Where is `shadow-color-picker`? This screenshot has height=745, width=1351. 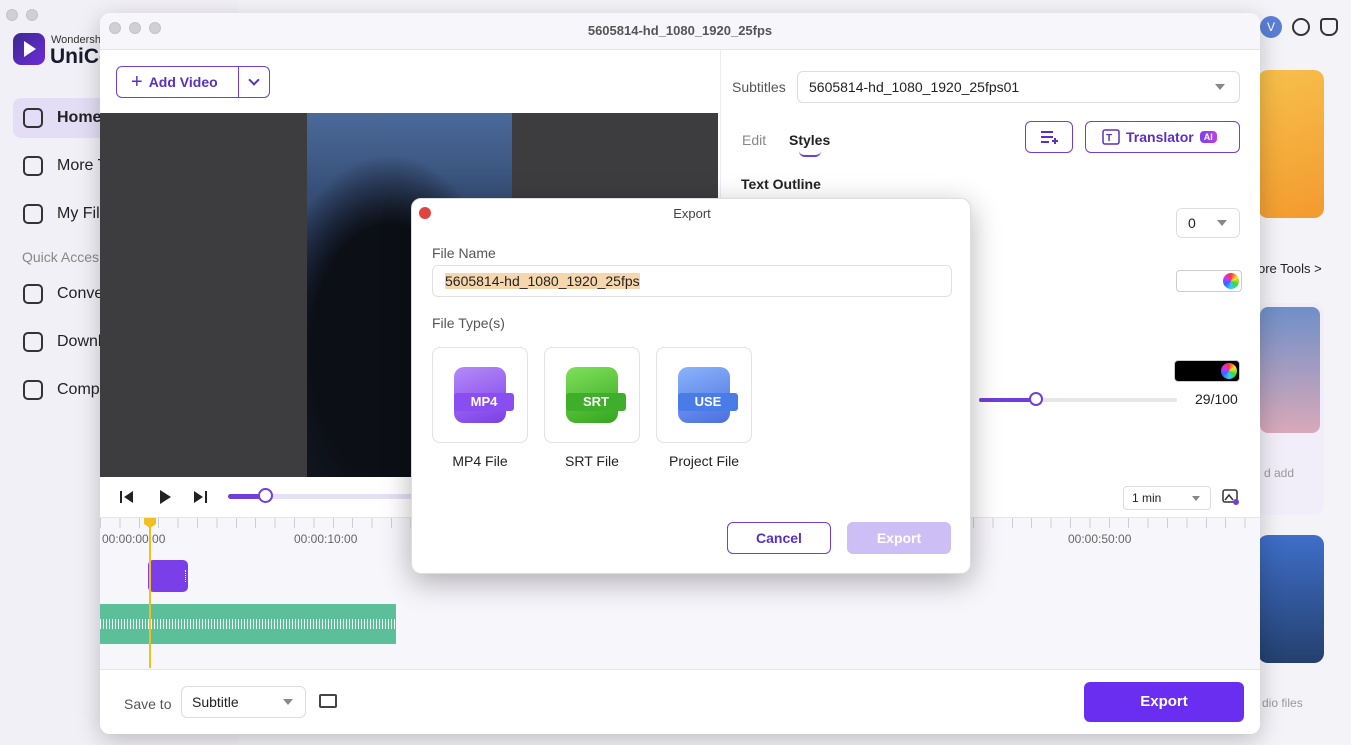
shadow-color-picker is located at coordinates (1207, 371).